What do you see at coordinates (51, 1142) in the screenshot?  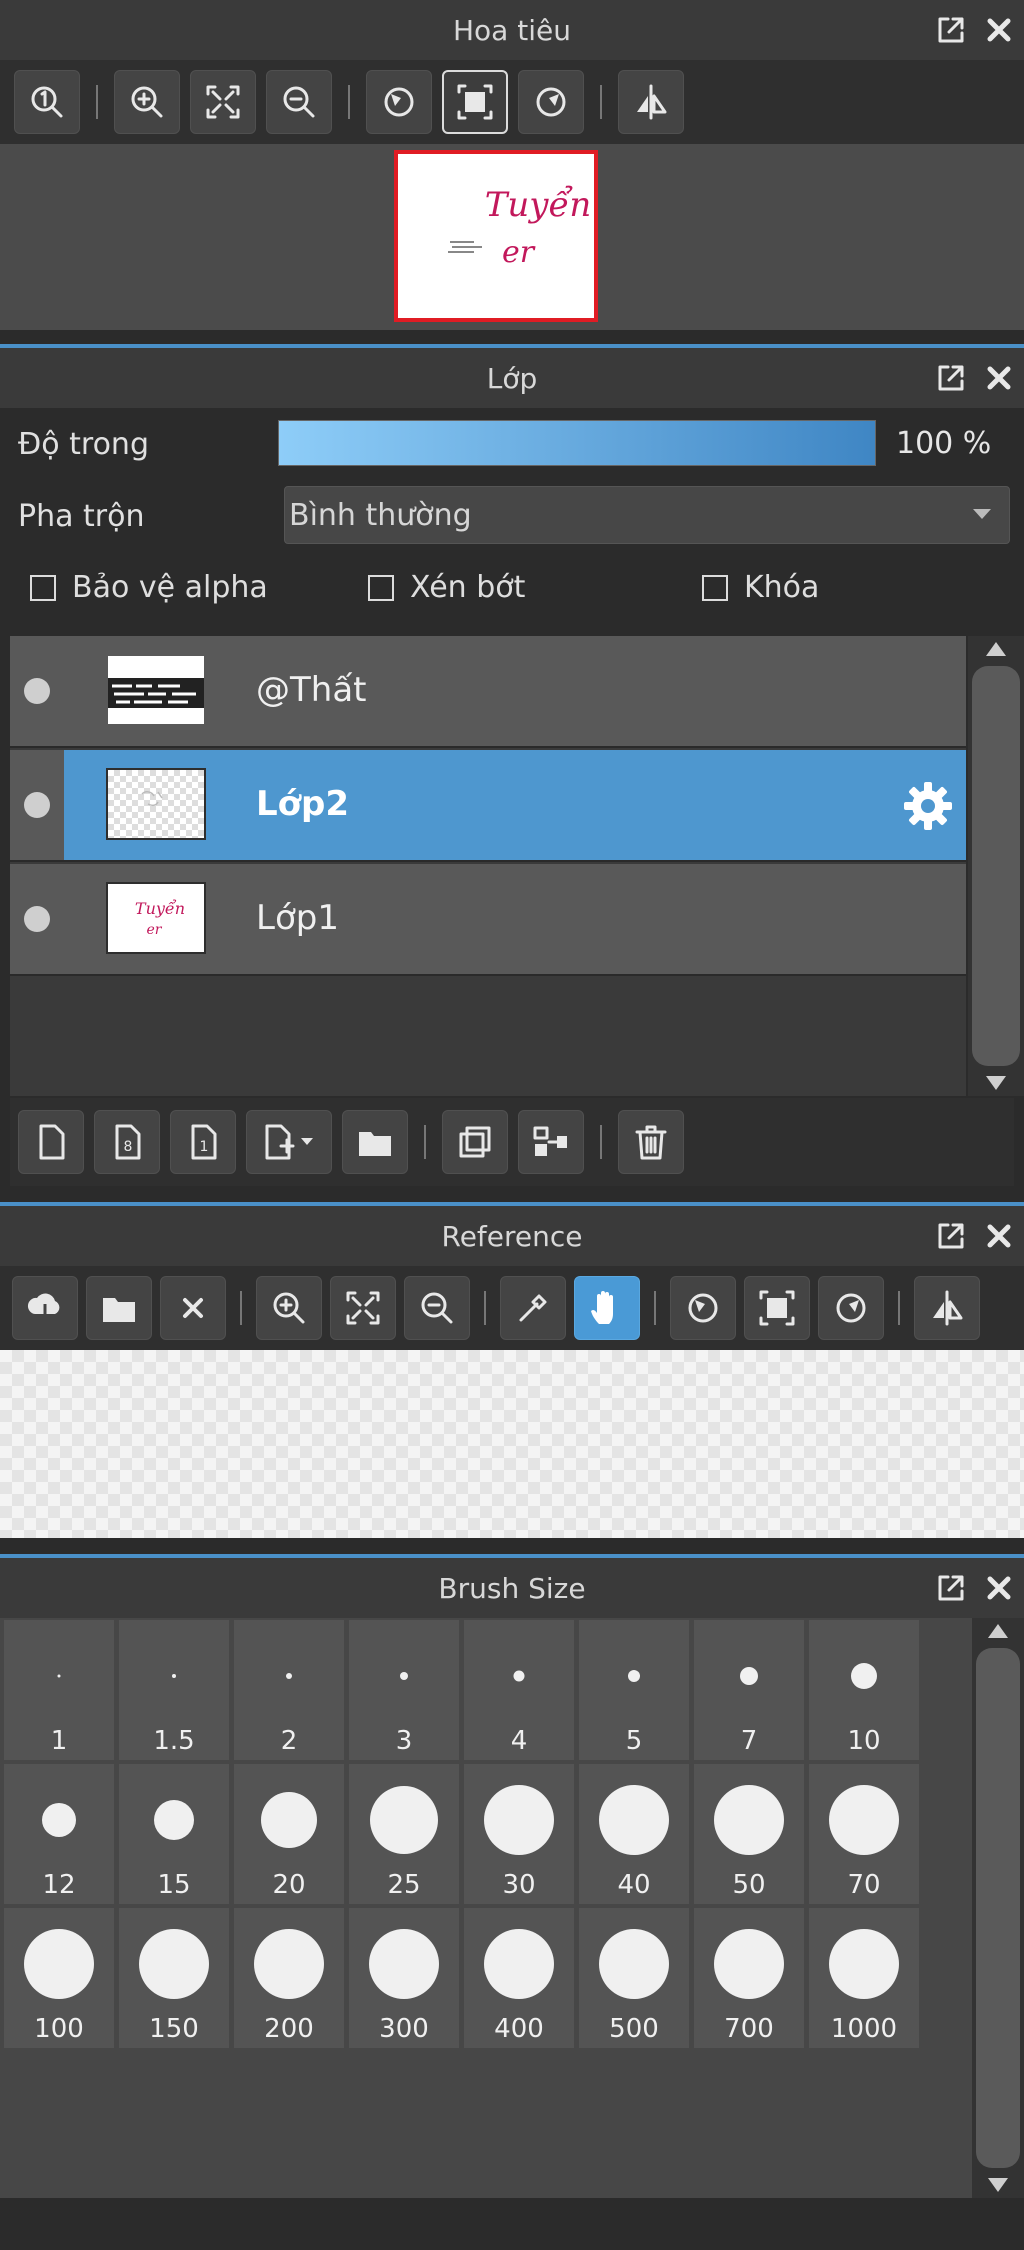 I see `new-raster-layer-button` at bounding box center [51, 1142].